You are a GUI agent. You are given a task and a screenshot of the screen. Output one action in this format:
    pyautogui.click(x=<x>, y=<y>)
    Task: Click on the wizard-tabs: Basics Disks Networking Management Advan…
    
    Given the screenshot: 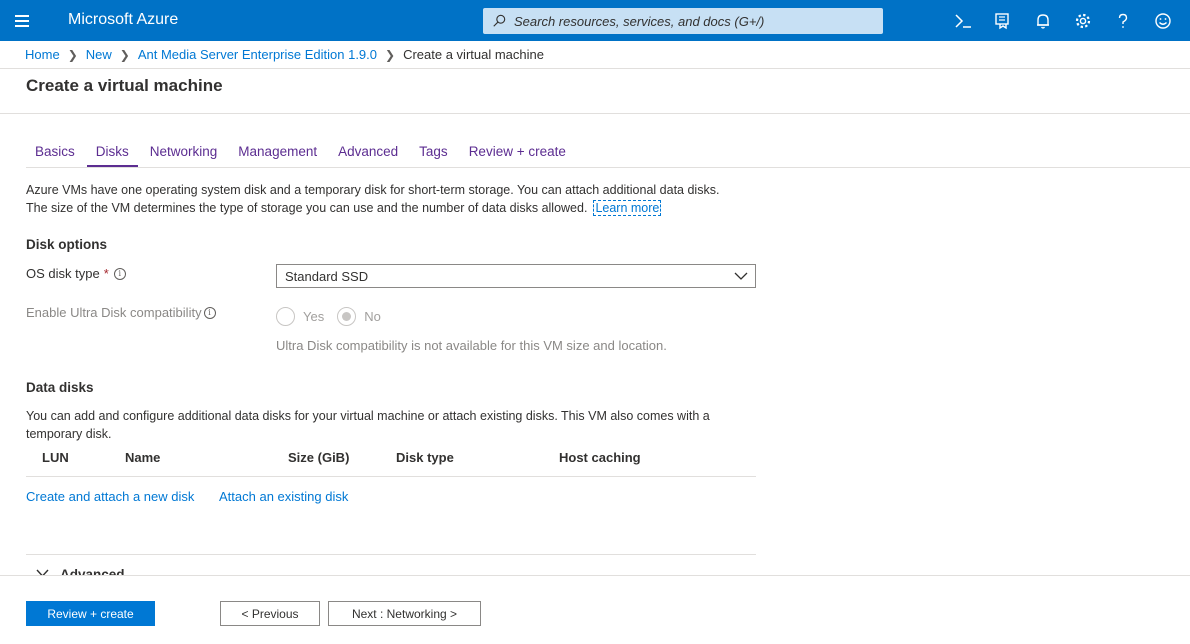 What is the action you would take?
    pyautogui.click(x=302, y=155)
    